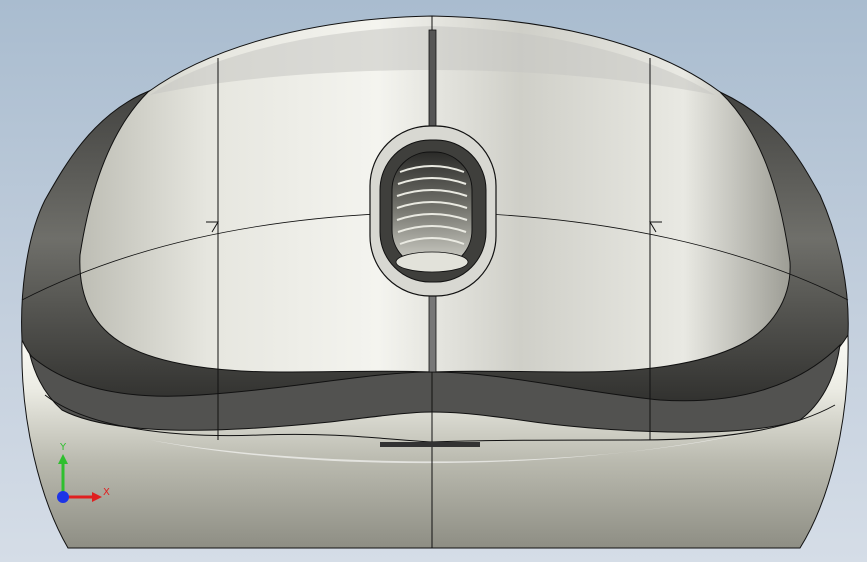 This screenshot has width=867, height=562. Describe the element at coordinates (430, 444) in the screenshot. I see `base-shadow` at that location.